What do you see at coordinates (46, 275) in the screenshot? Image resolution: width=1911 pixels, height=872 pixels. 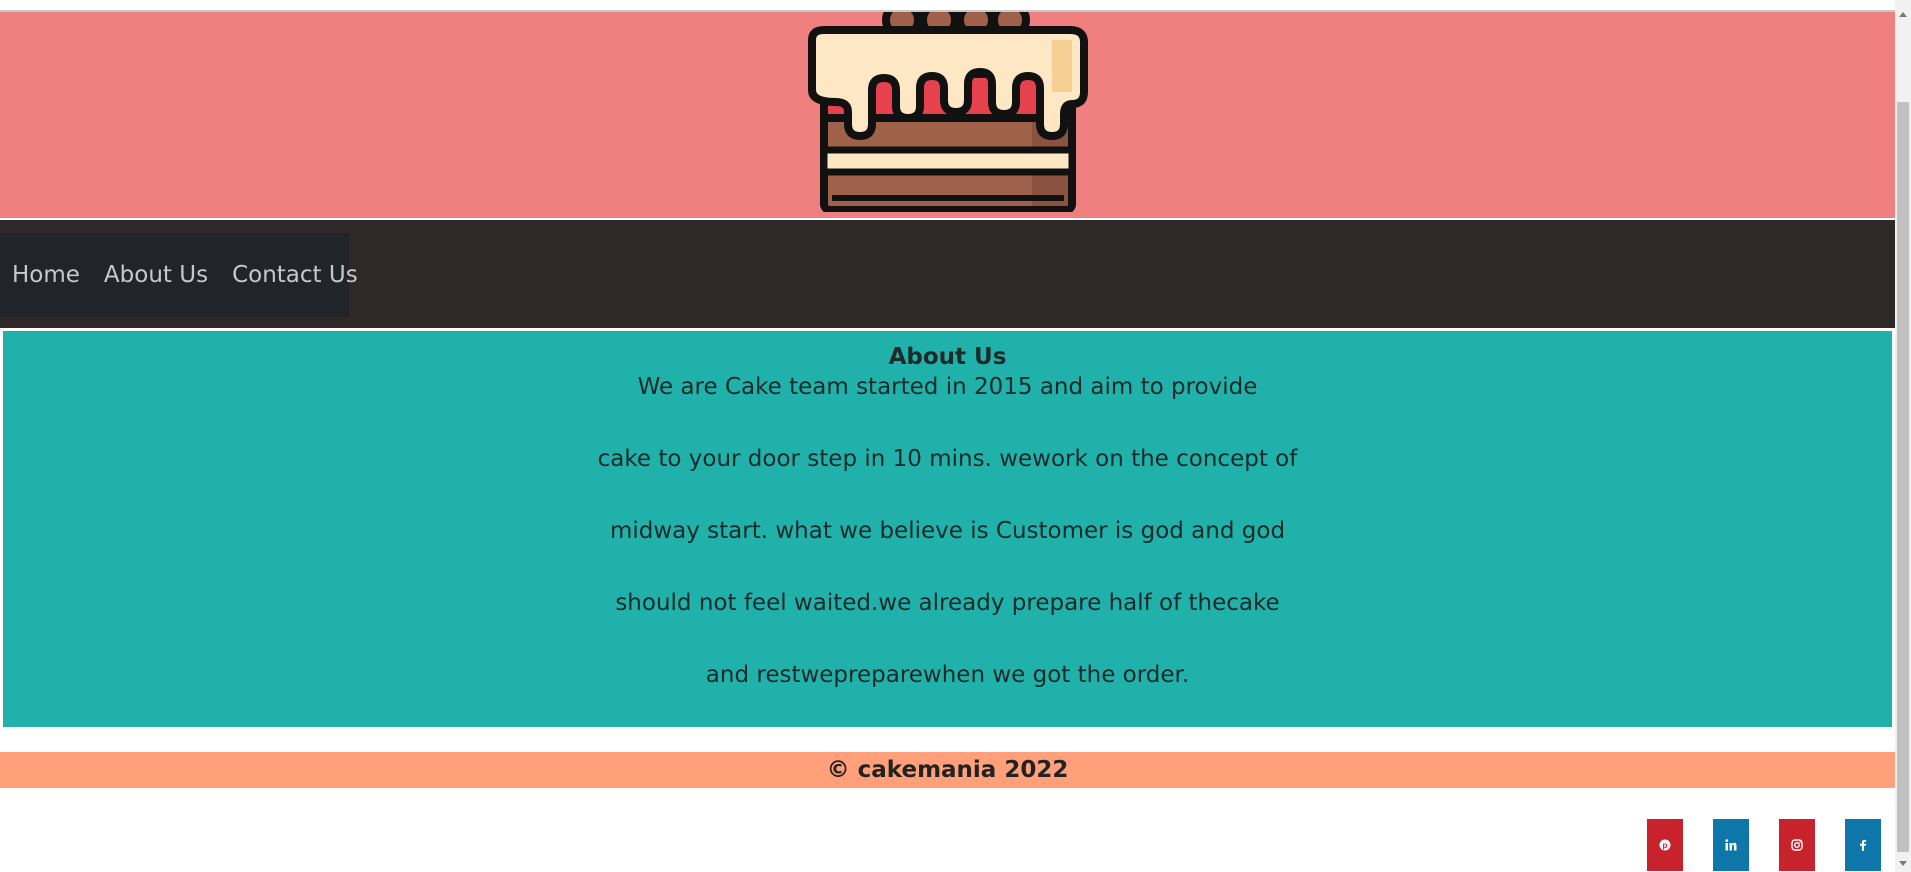 I see `nav-home-link: Home` at bounding box center [46, 275].